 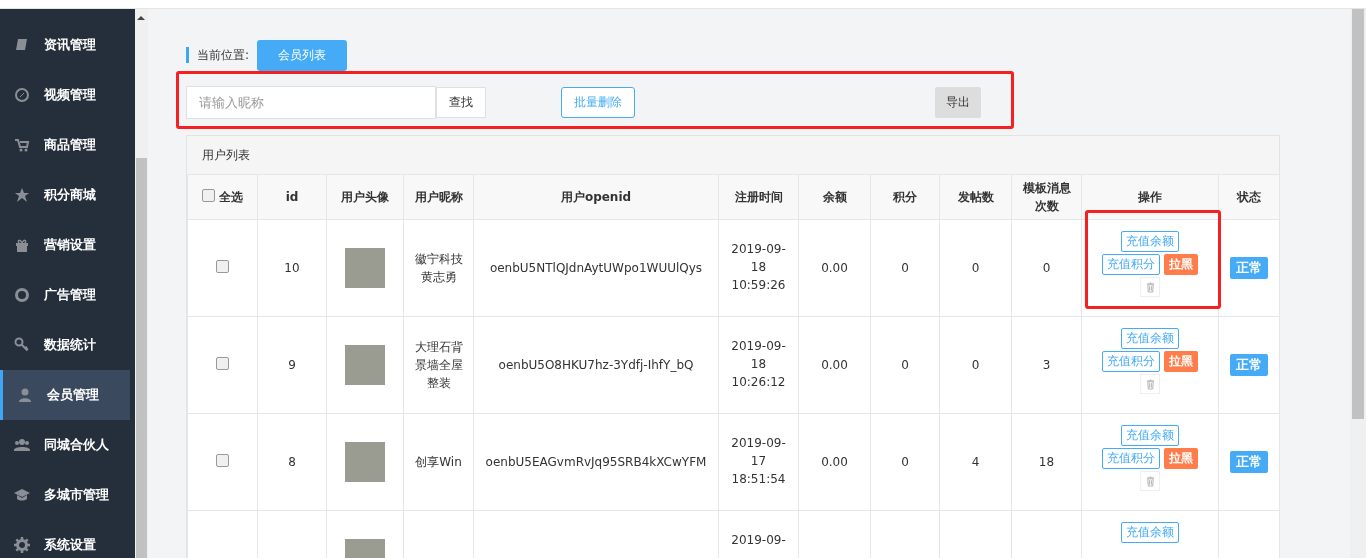 What do you see at coordinates (22, 195) in the screenshot?
I see `star-icon` at bounding box center [22, 195].